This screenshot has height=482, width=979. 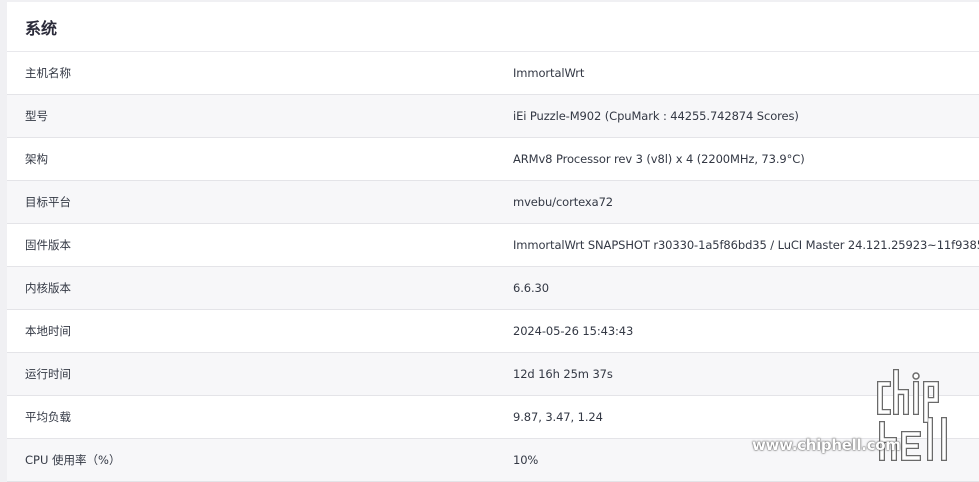 I want to click on row-label: CPU 使用率（%）, so click(x=73, y=460).